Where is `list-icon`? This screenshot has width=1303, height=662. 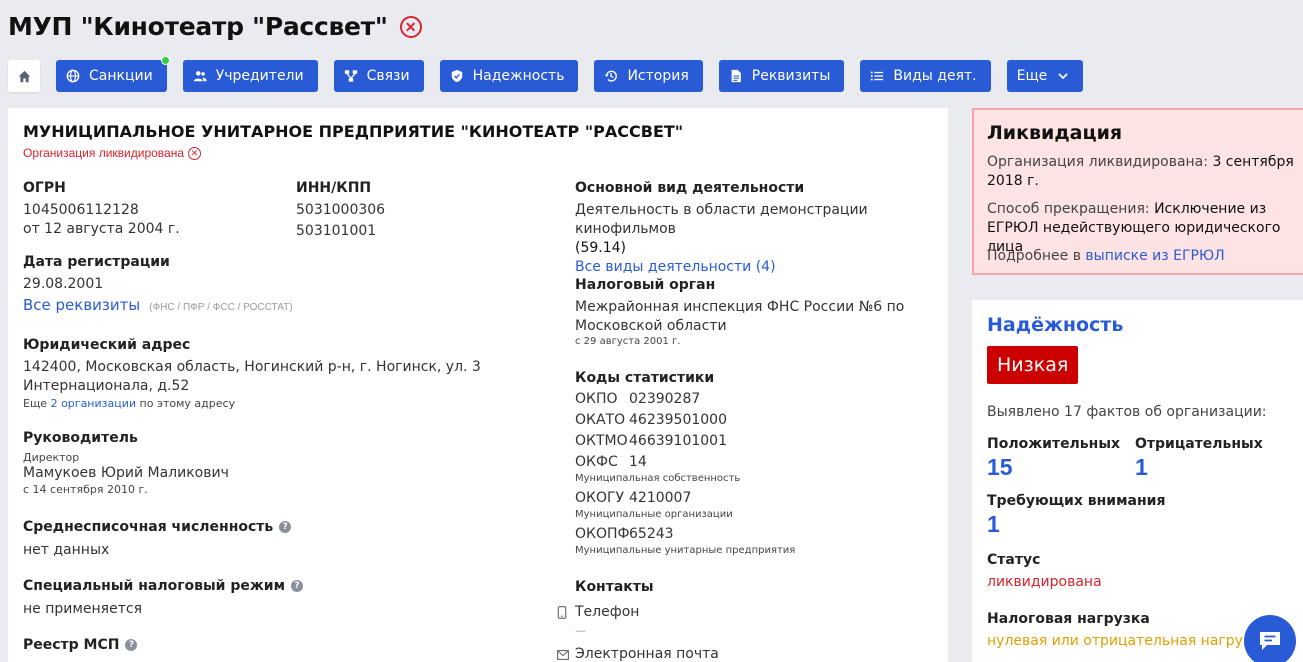
list-icon is located at coordinates (877, 76).